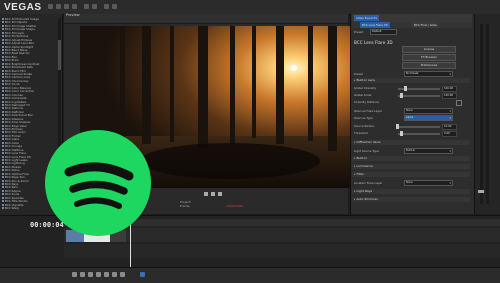  What do you see at coordinates (73, 15) in the screenshot?
I see `preview-title: Preview` at bounding box center [73, 15].